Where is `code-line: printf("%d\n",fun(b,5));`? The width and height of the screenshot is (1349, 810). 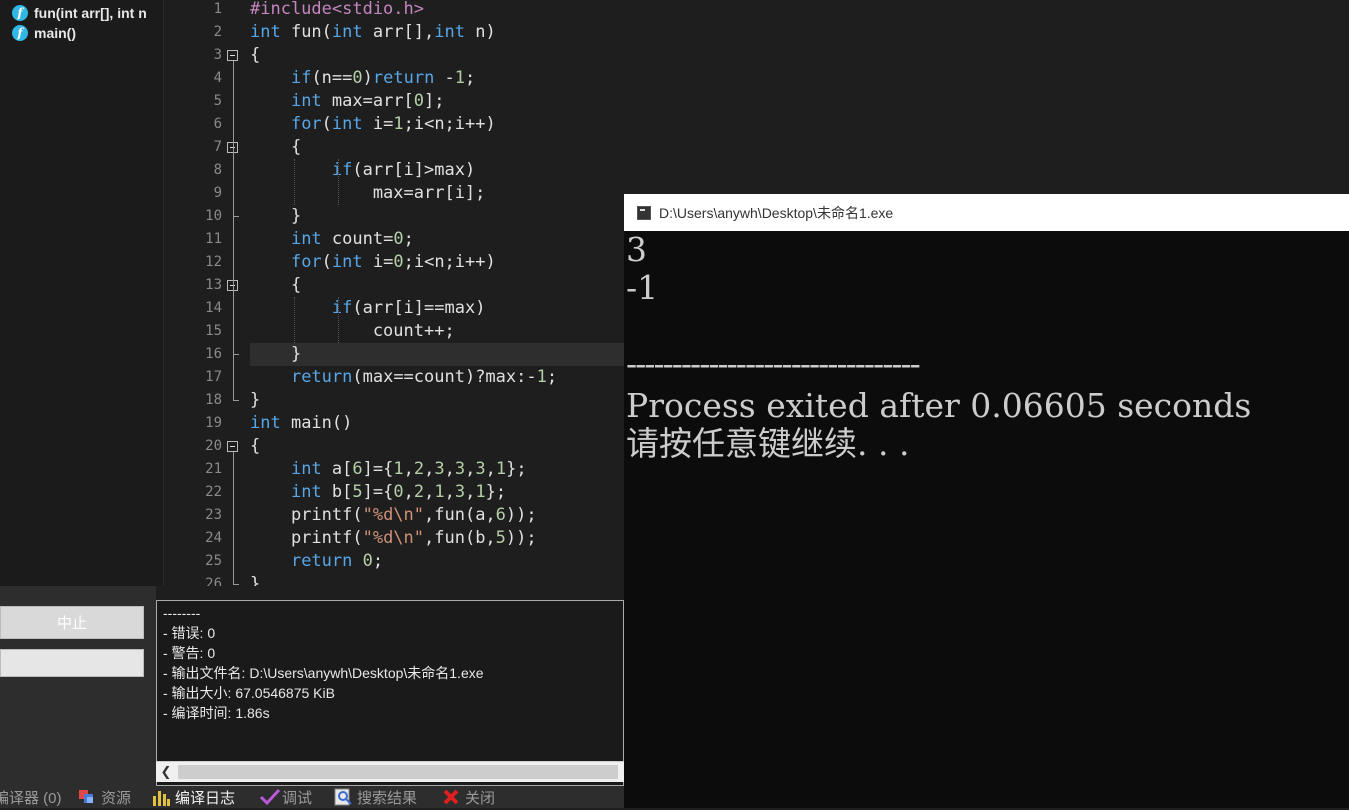
code-line: printf("%d\n",fun(b,5)); is located at coordinates (393, 538).